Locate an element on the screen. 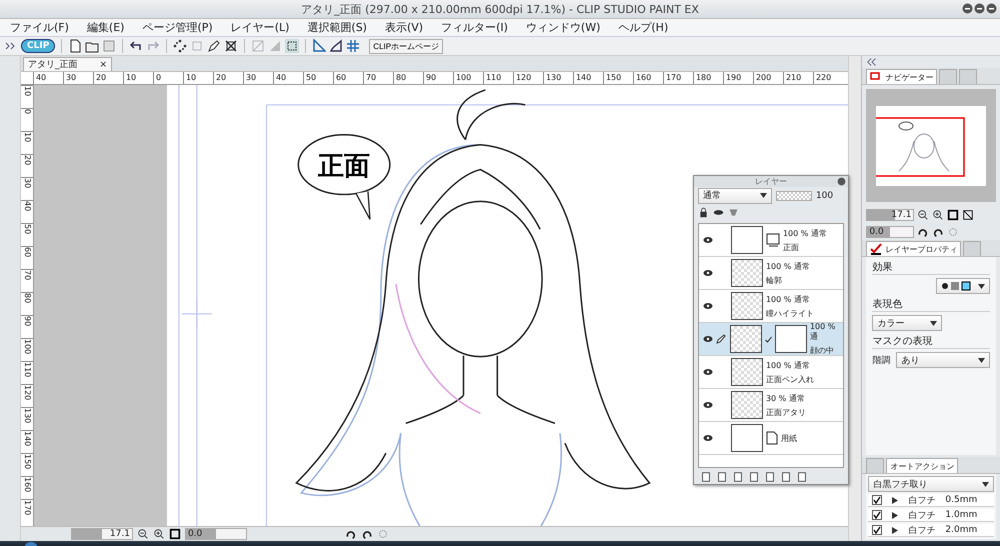 The height and width of the screenshot is (546, 1000). scrollbar is located at coordinates (855, 298).